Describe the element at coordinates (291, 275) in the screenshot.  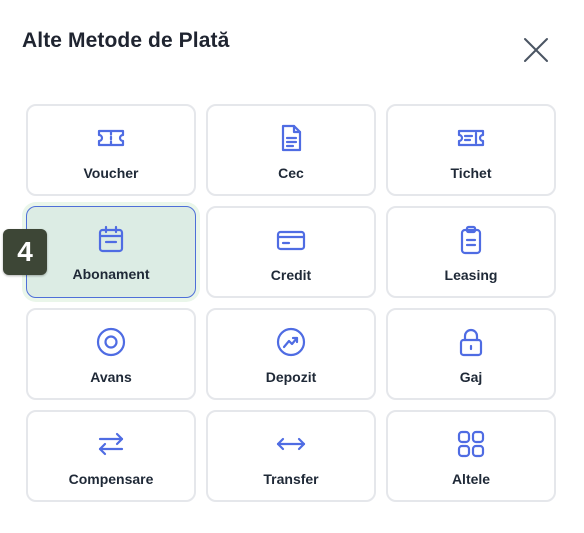
I see `tile-label: Credit` at that location.